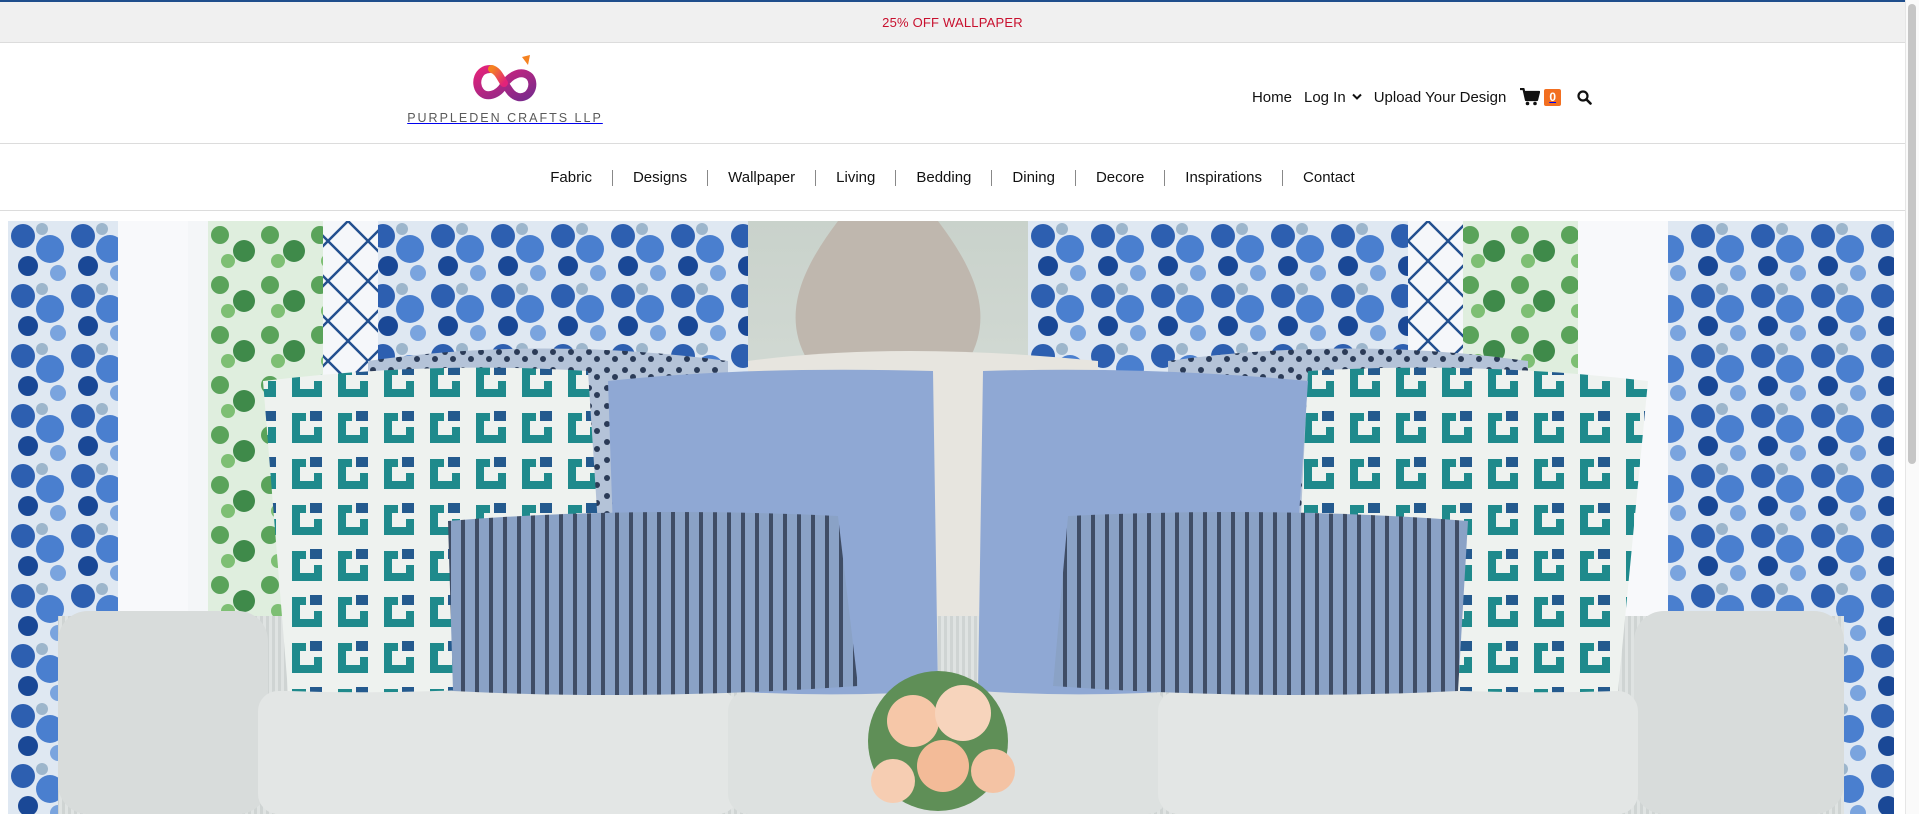 This screenshot has width=1919, height=814. I want to click on infinity-logo-icon, so click(505, 78).